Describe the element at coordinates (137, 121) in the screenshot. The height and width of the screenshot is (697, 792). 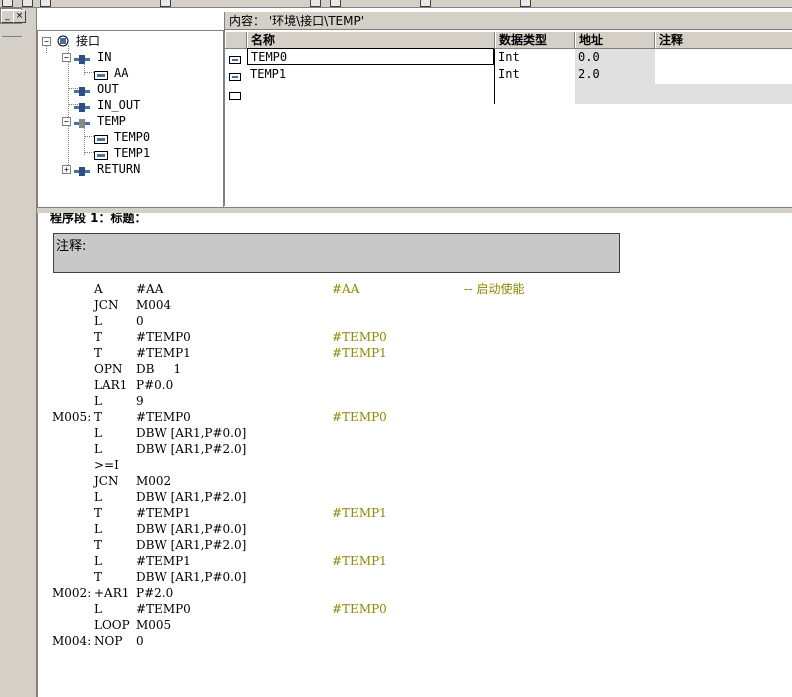
I see `tree-item-temp: − TEMP` at that location.